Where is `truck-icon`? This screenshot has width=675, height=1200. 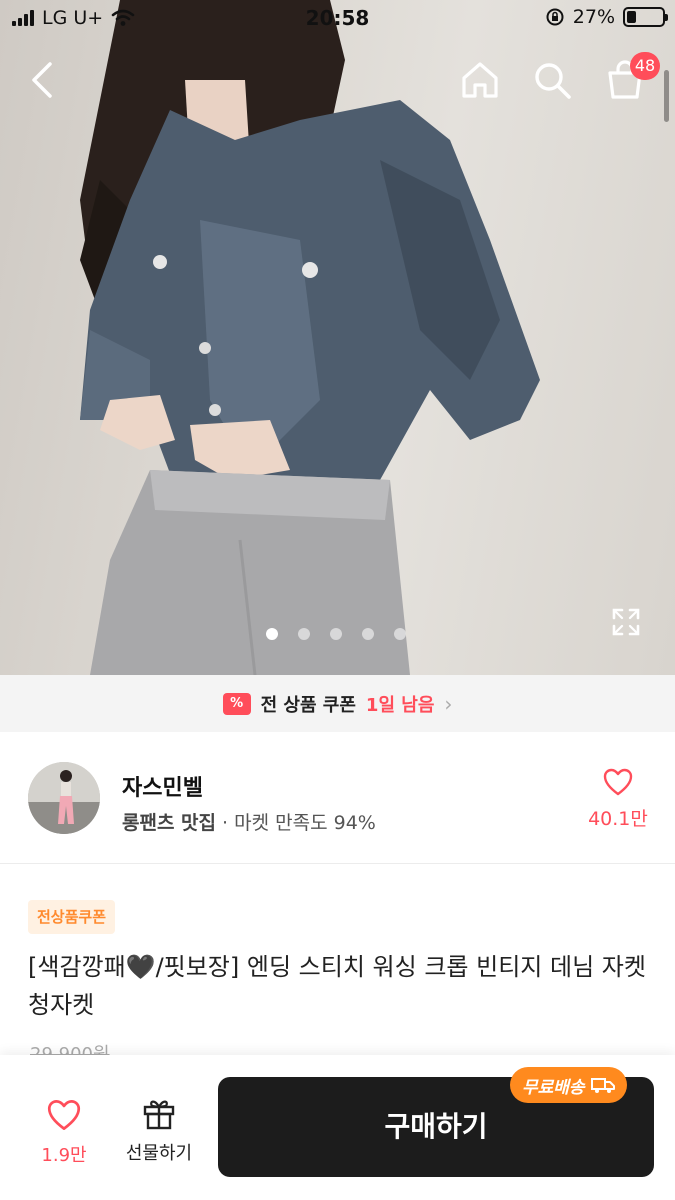 truck-icon is located at coordinates (602, 1085).